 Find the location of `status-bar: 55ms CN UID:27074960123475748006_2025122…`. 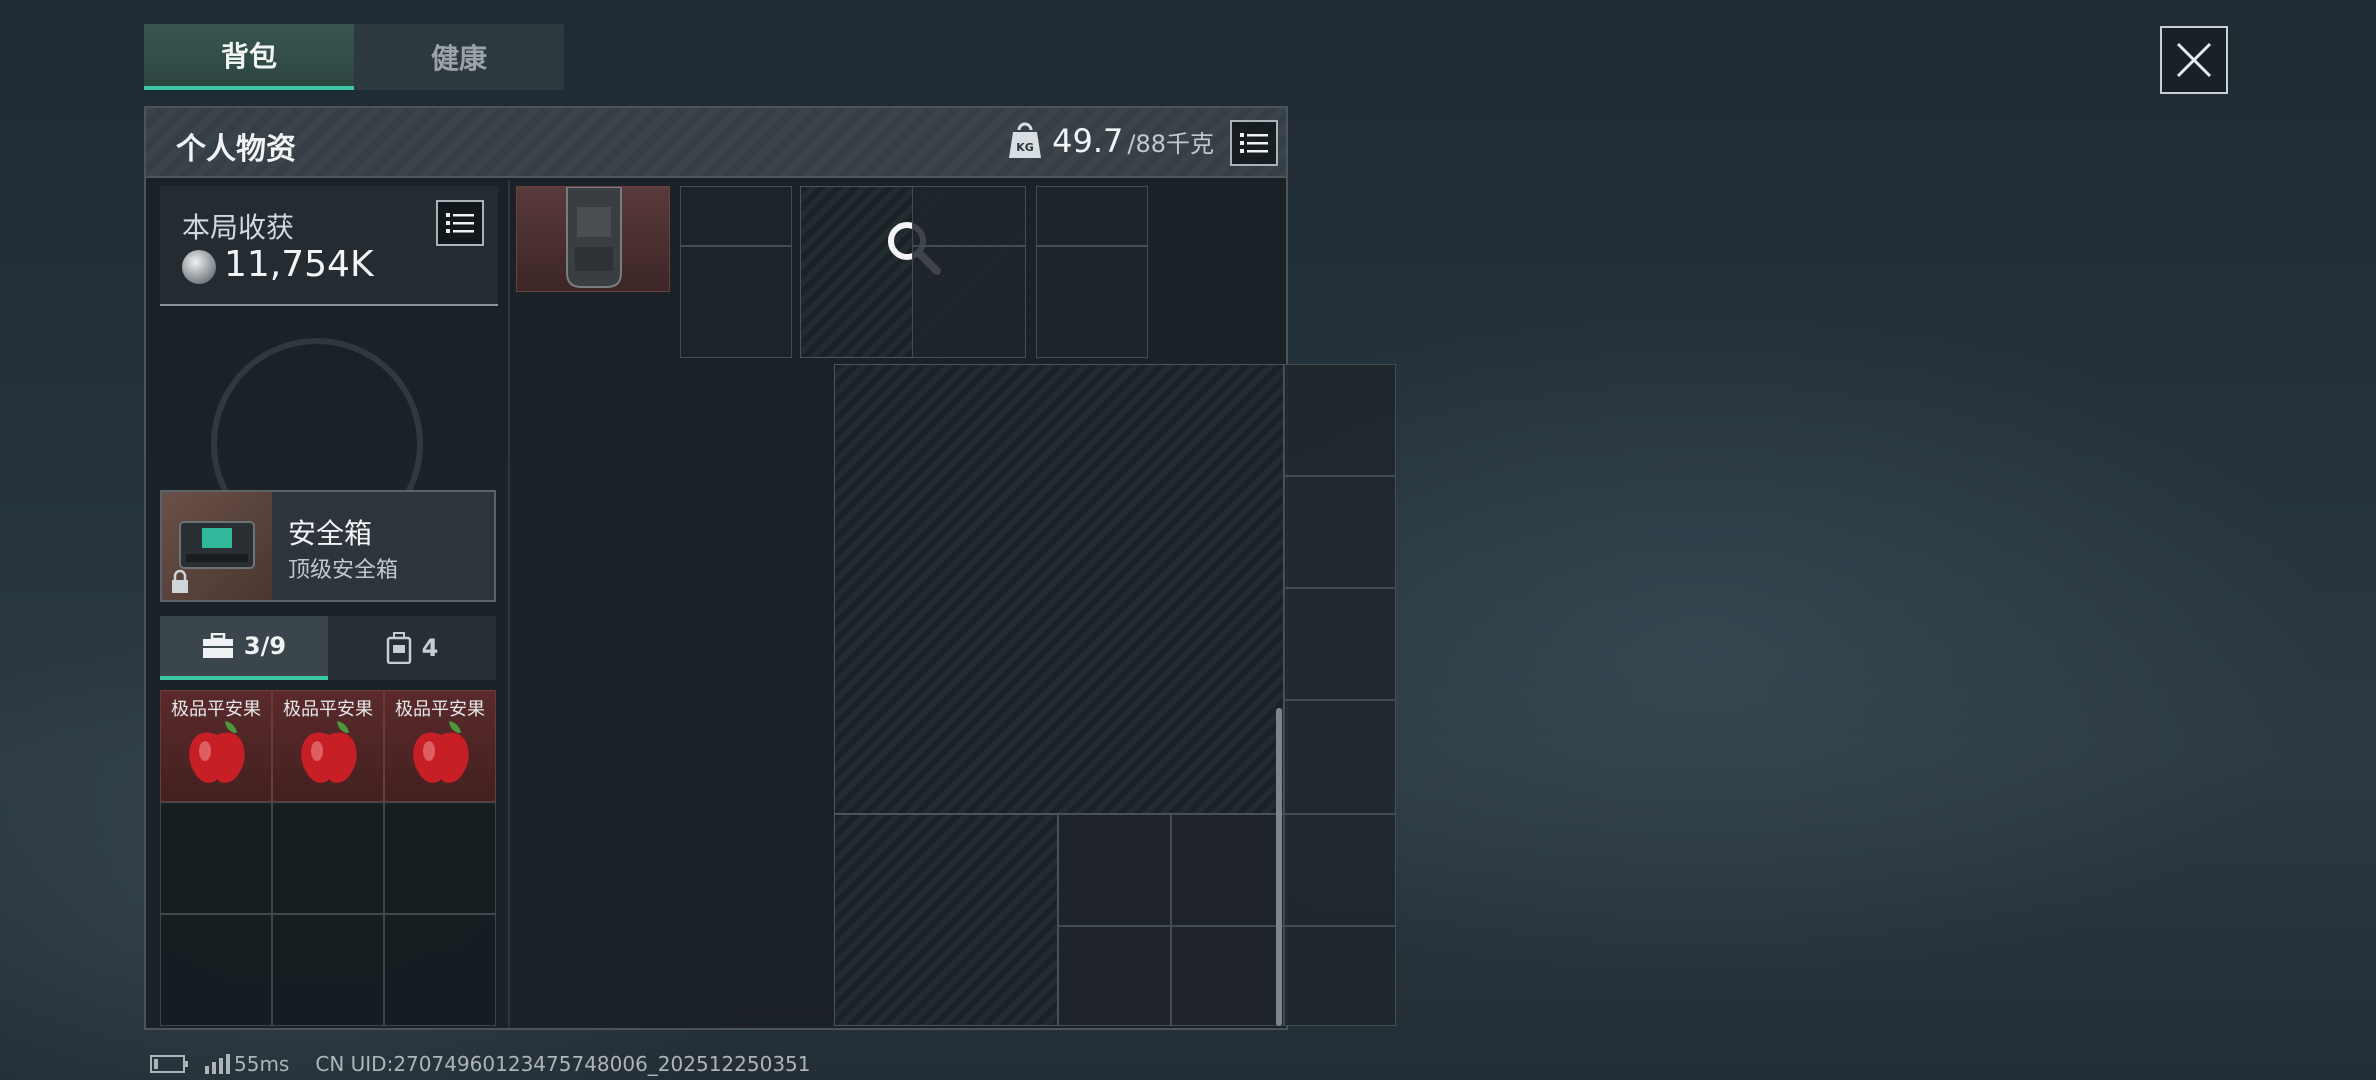

status-bar: 55ms CN UID:27074960123475748006_2025122… is located at coordinates (480, 1064).